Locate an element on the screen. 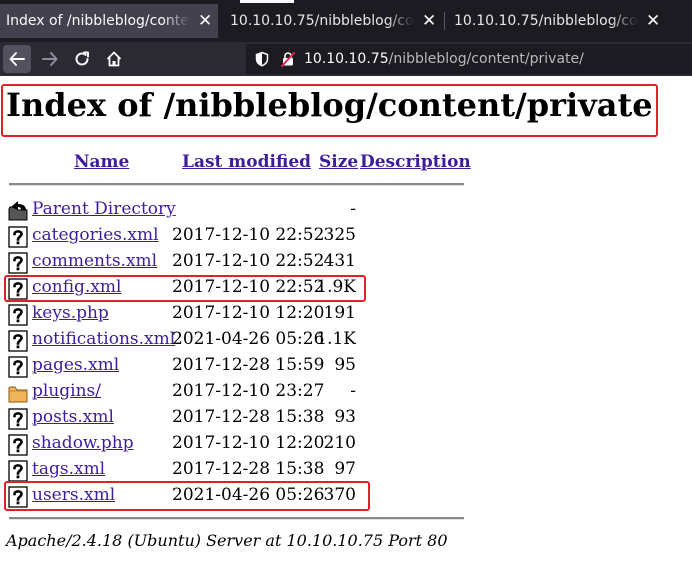  table-row: keys.php 2017-12-10 12:20 191 is located at coordinates (235, 314).